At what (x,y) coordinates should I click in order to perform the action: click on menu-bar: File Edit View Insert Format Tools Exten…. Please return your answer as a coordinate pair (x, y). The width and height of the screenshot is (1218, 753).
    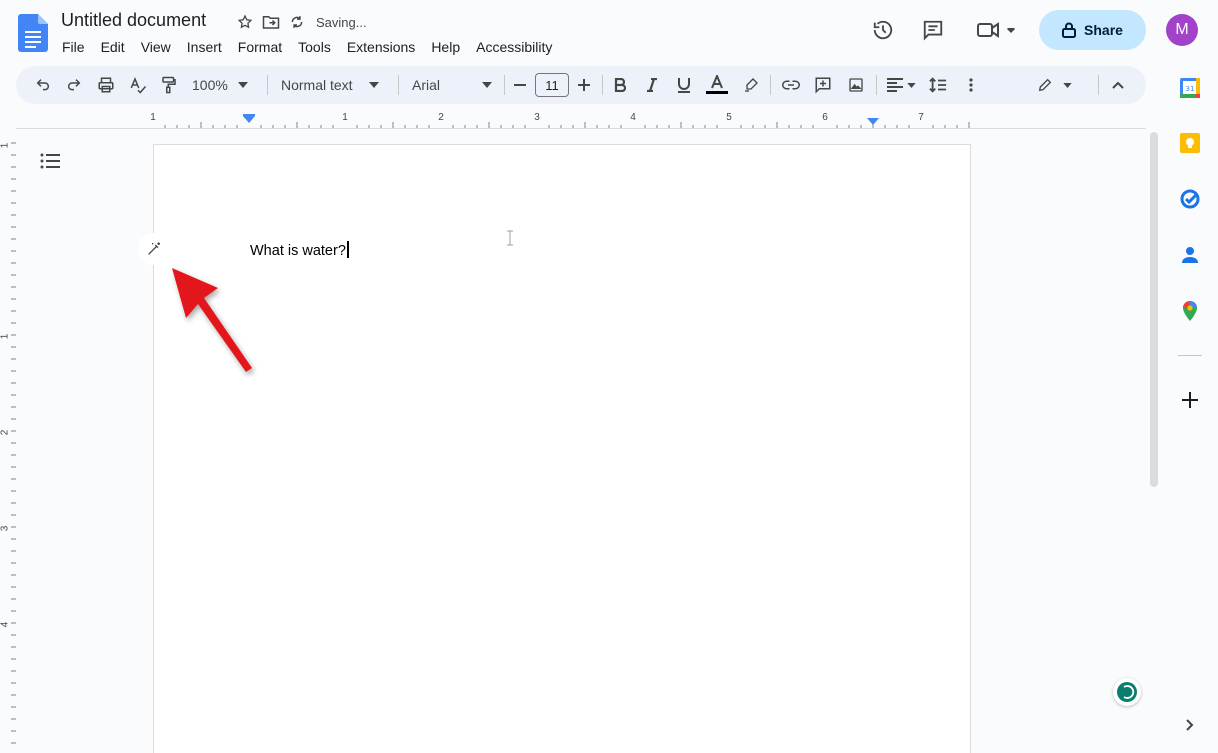
    Looking at the image, I should click on (307, 47).